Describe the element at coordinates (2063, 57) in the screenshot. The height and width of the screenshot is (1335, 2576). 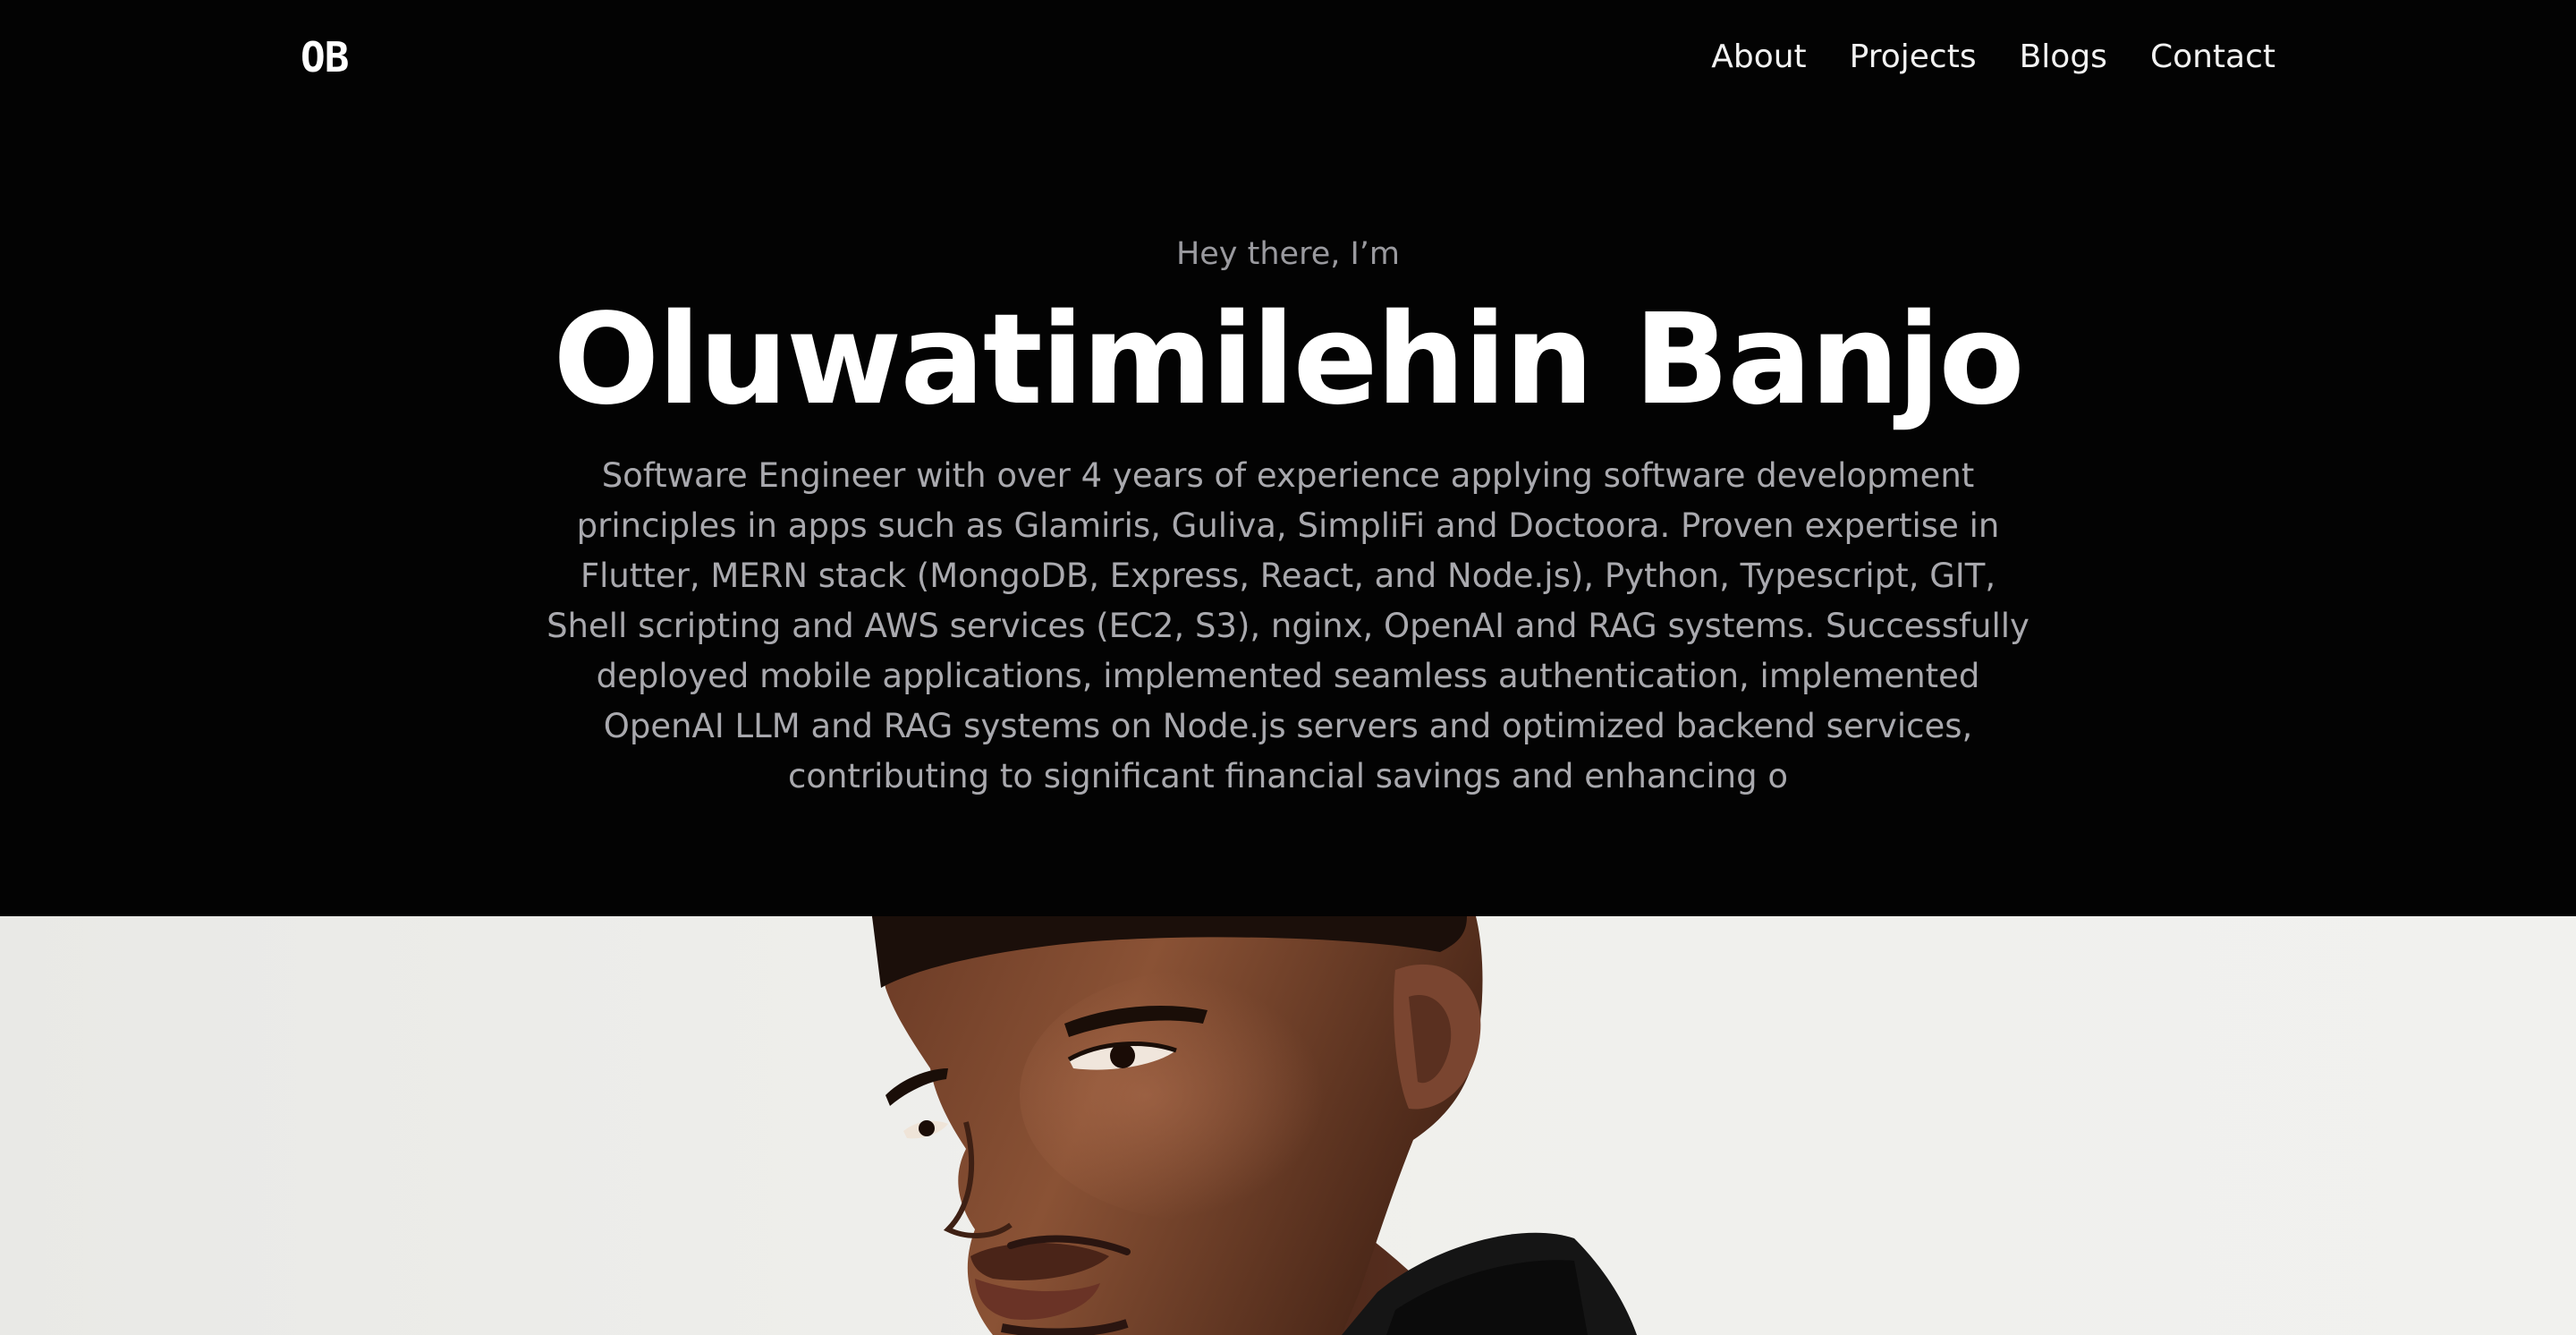
I see `nav-link-blogs: Blogs` at that location.